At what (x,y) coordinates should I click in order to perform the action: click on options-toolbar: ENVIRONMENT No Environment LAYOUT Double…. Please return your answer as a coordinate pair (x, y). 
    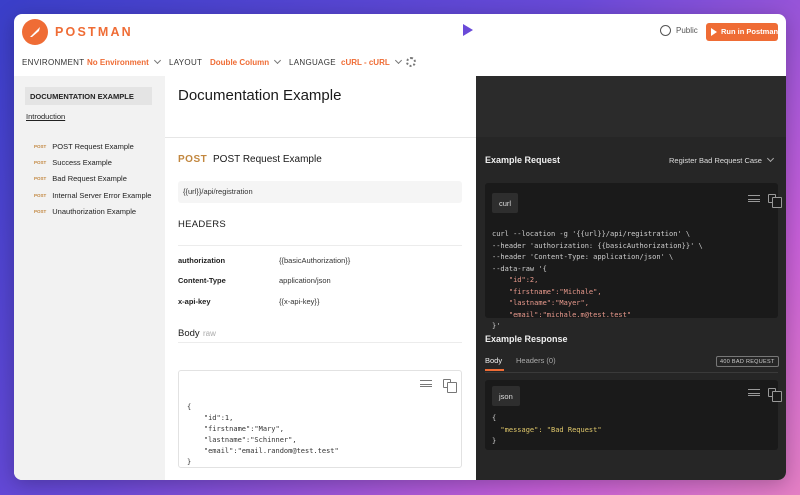
    Looking at the image, I should click on (400, 62).